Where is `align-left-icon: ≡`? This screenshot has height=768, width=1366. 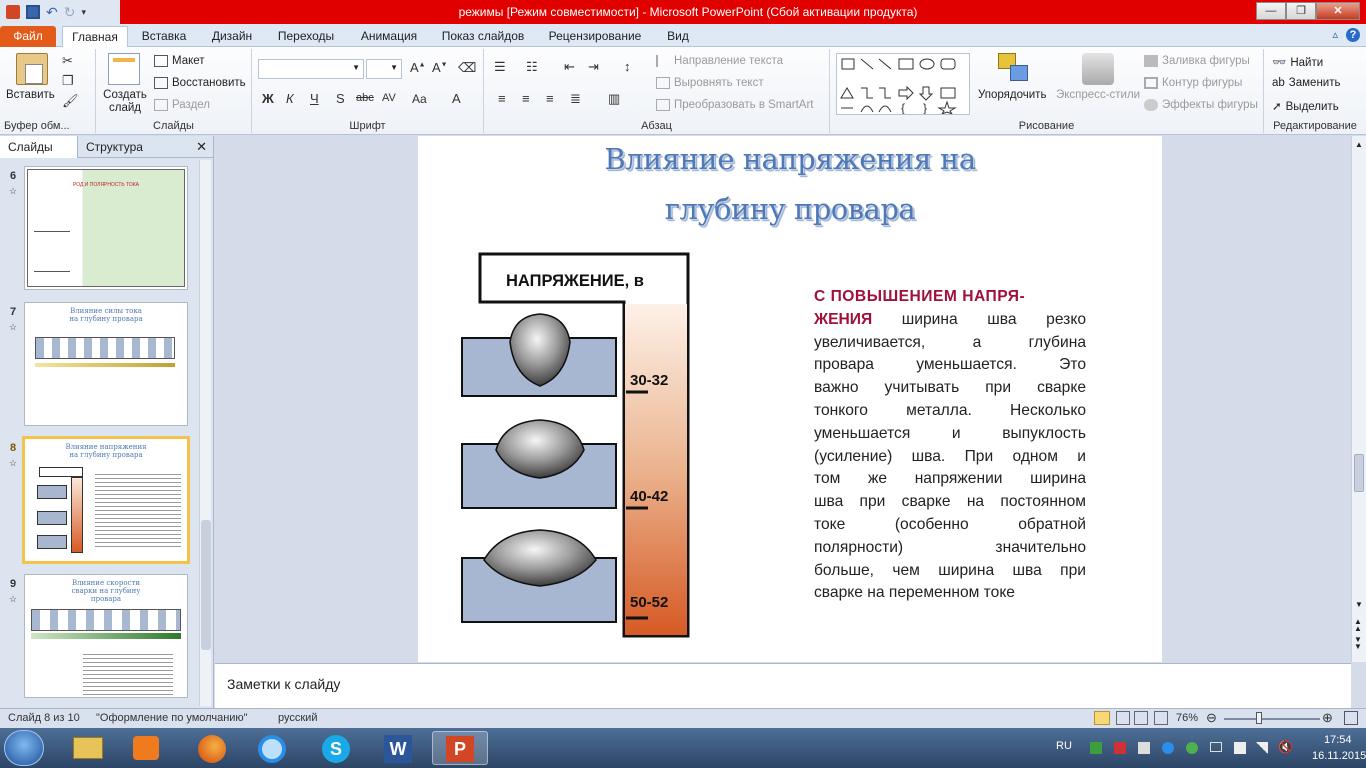
align-left-icon: ≡ is located at coordinates (502, 98).